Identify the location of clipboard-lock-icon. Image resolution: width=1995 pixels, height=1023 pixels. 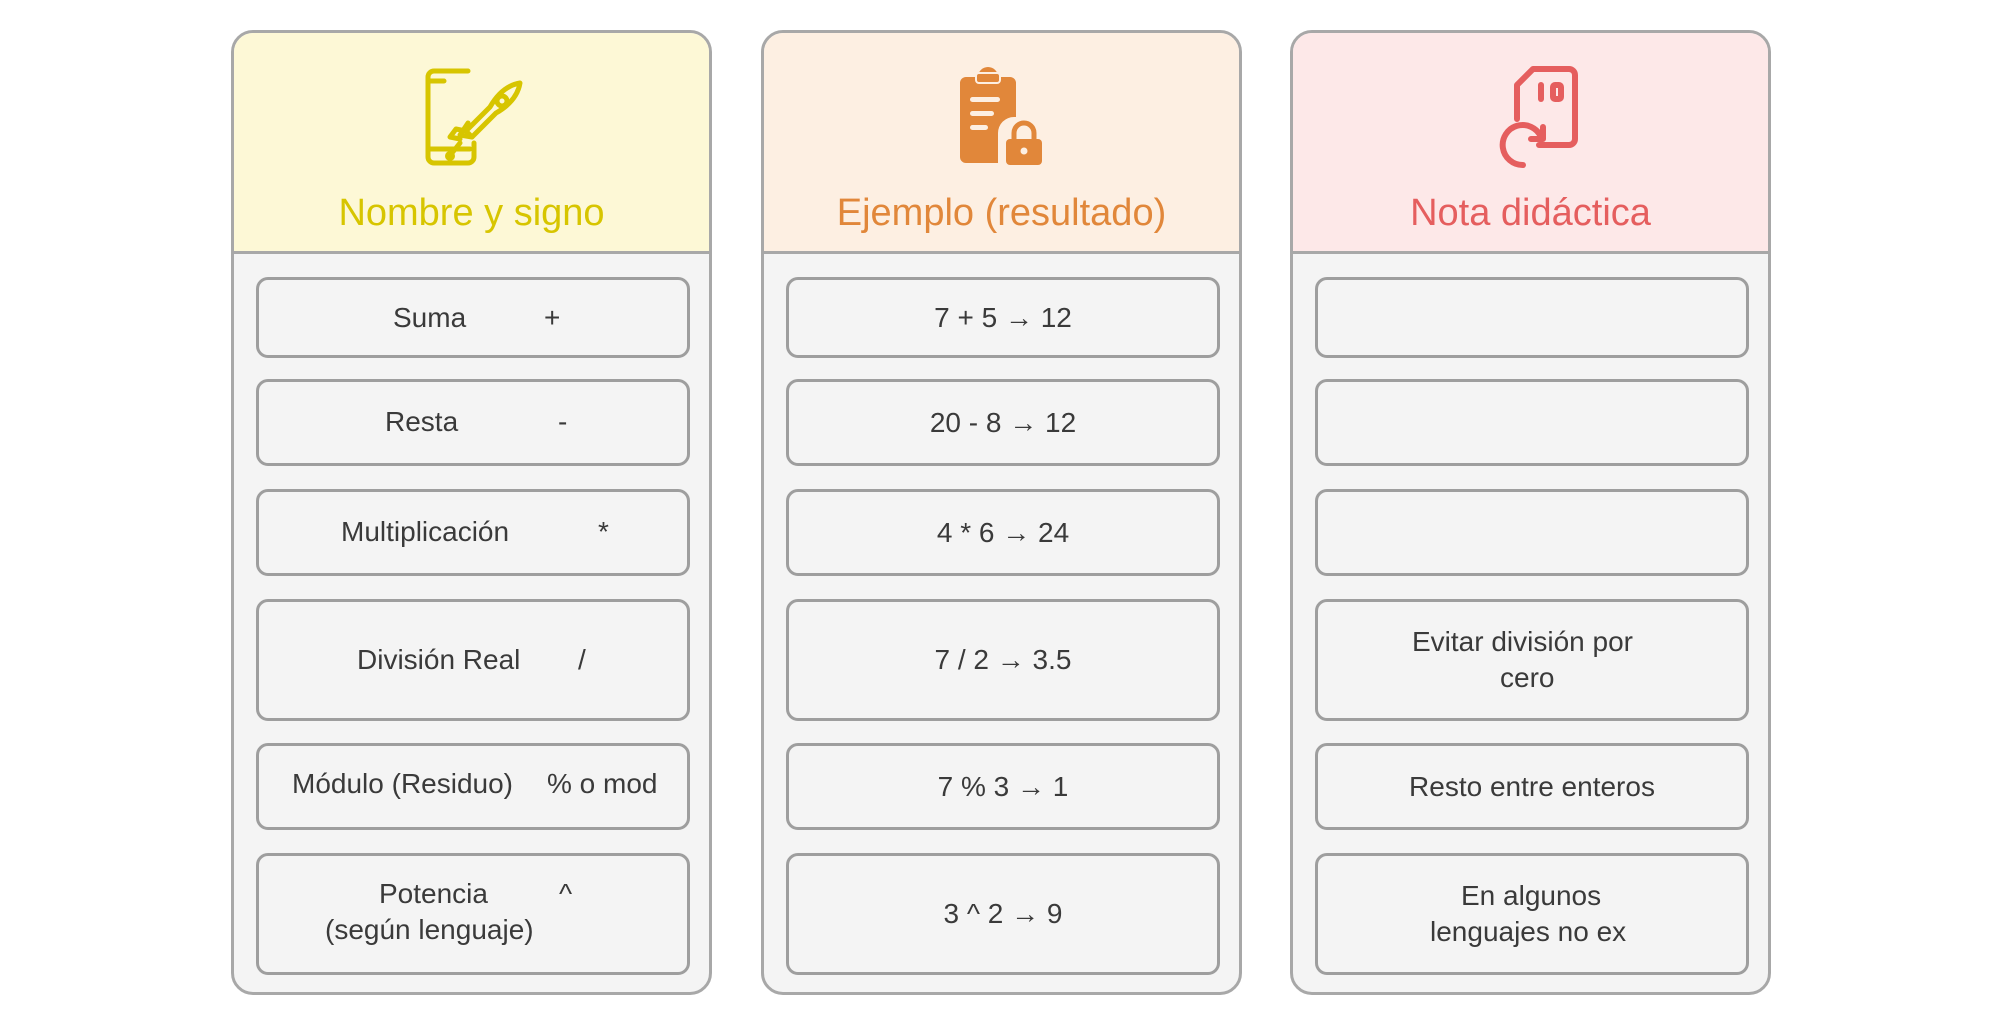
(1000, 116).